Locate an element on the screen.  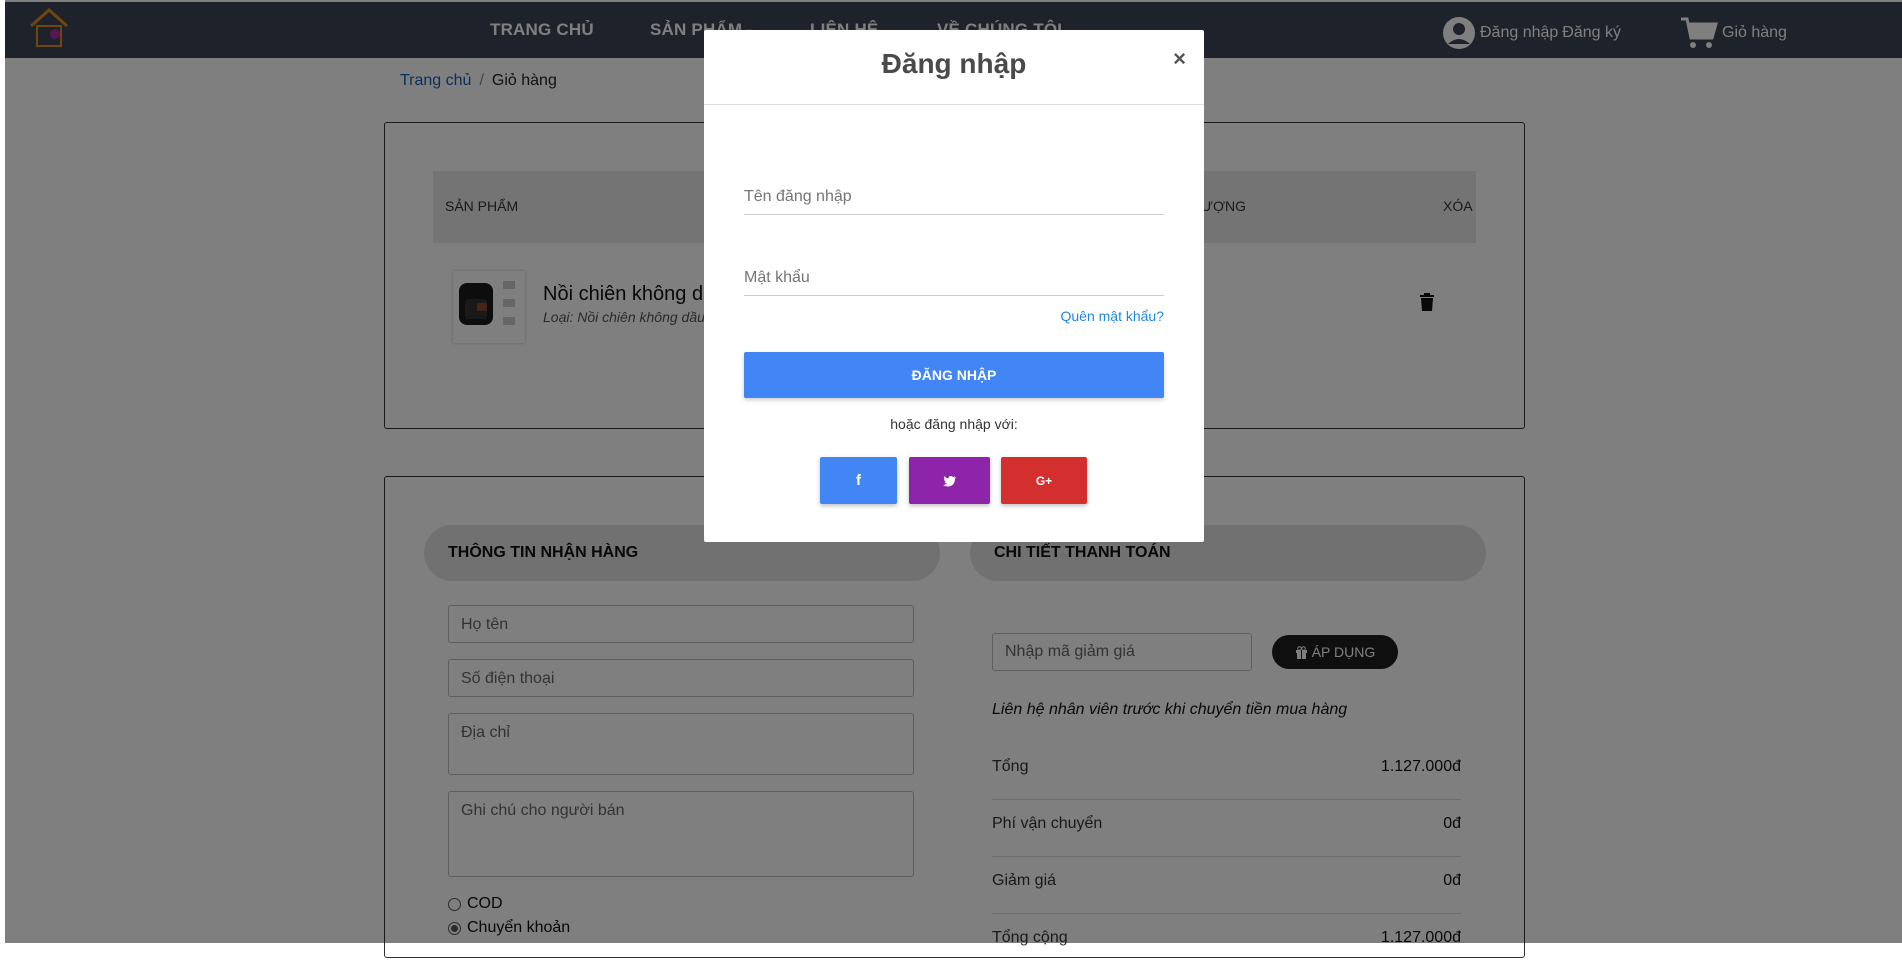
forgot-password-link: Quên mật khẩu? is located at coordinates (1112, 316).